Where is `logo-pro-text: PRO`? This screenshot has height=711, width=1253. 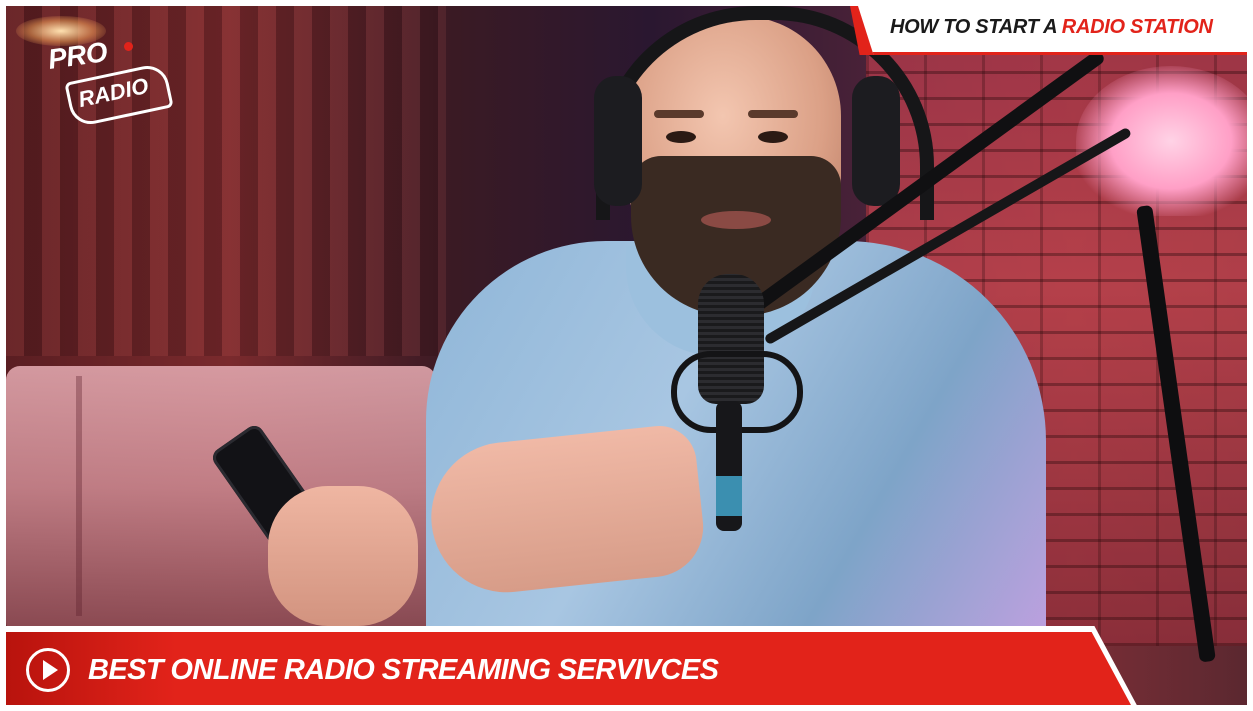 logo-pro-text: PRO is located at coordinates (77, 55).